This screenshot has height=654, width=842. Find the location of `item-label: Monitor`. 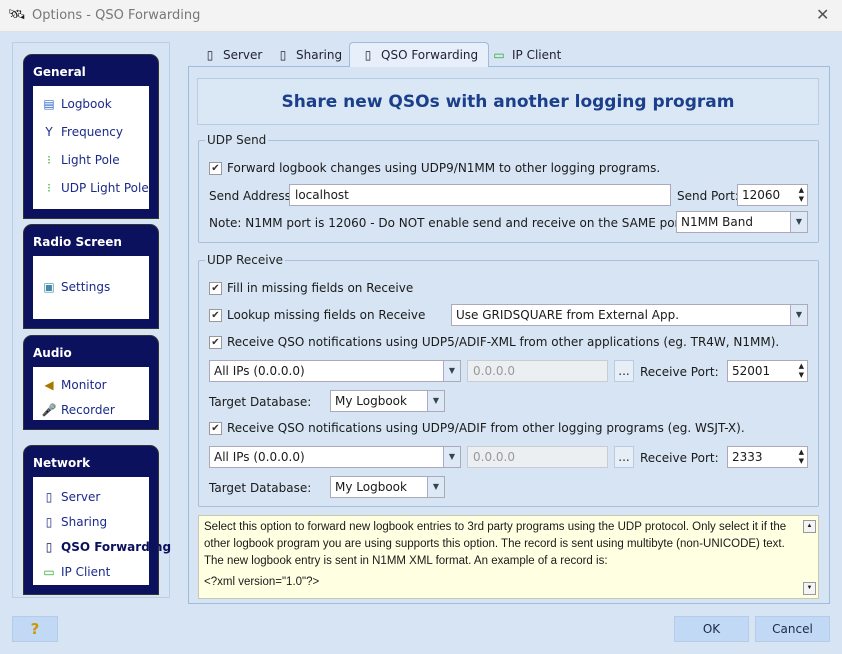

item-label: Monitor is located at coordinates (84, 385).